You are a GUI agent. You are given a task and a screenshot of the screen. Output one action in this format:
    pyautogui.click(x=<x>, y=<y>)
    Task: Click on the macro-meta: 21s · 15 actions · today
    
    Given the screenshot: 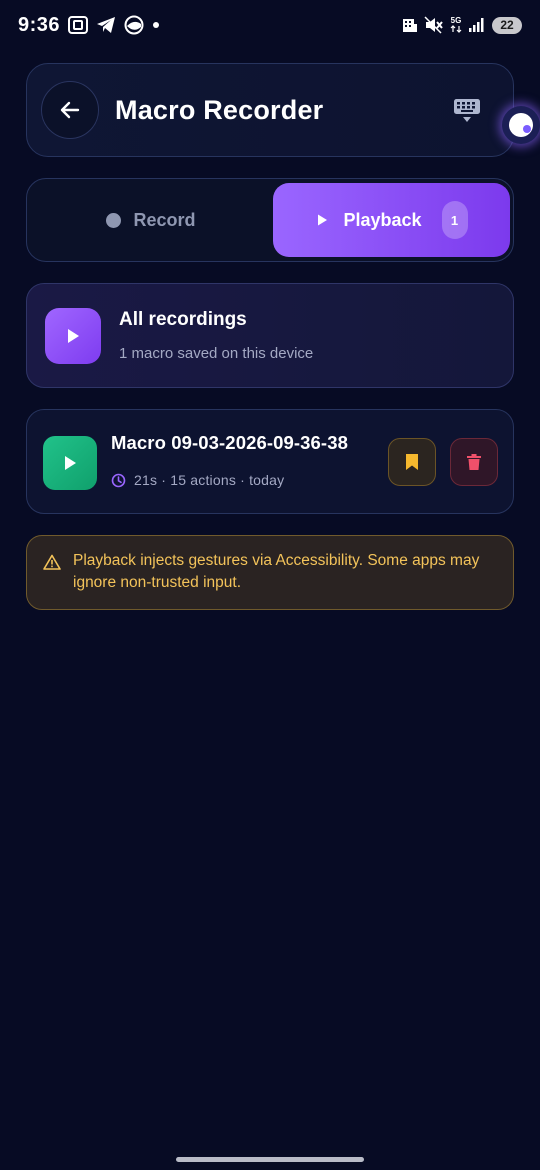 What is the action you would take?
    pyautogui.click(x=197, y=480)
    